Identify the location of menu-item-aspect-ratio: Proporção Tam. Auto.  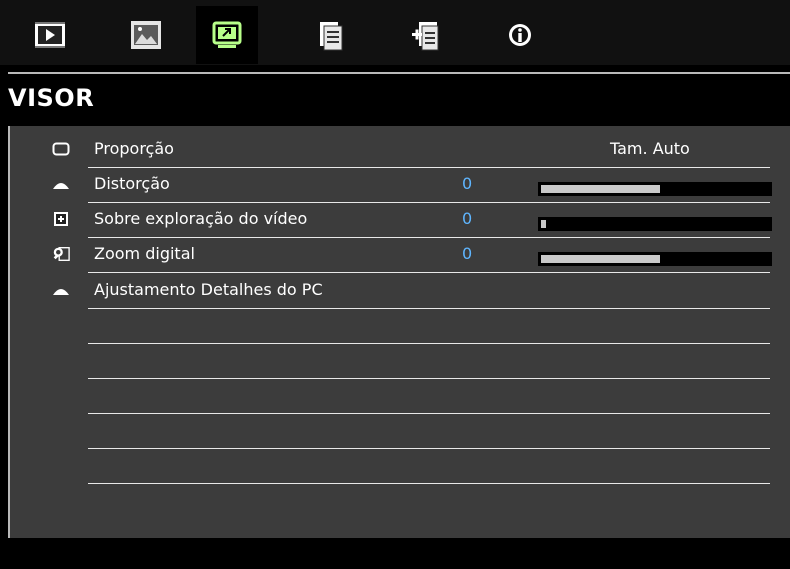
(405, 150).